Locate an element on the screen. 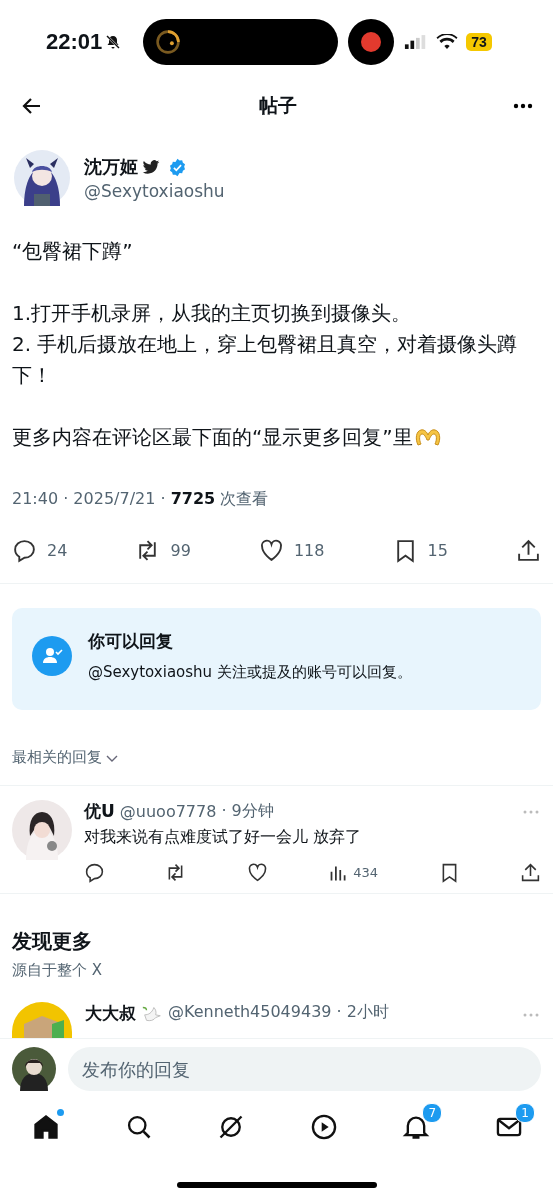 This screenshot has height=1200, width=553. post-paragraph: “包臀裙下蹲” is located at coordinates (73, 251).